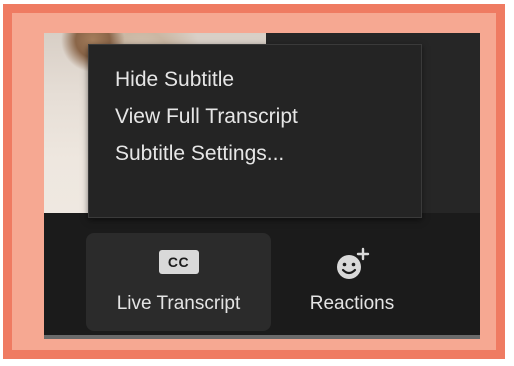 The height and width of the screenshot is (366, 514). I want to click on menu-item-hide-subtitle: Hide Subtitle, so click(255, 79).